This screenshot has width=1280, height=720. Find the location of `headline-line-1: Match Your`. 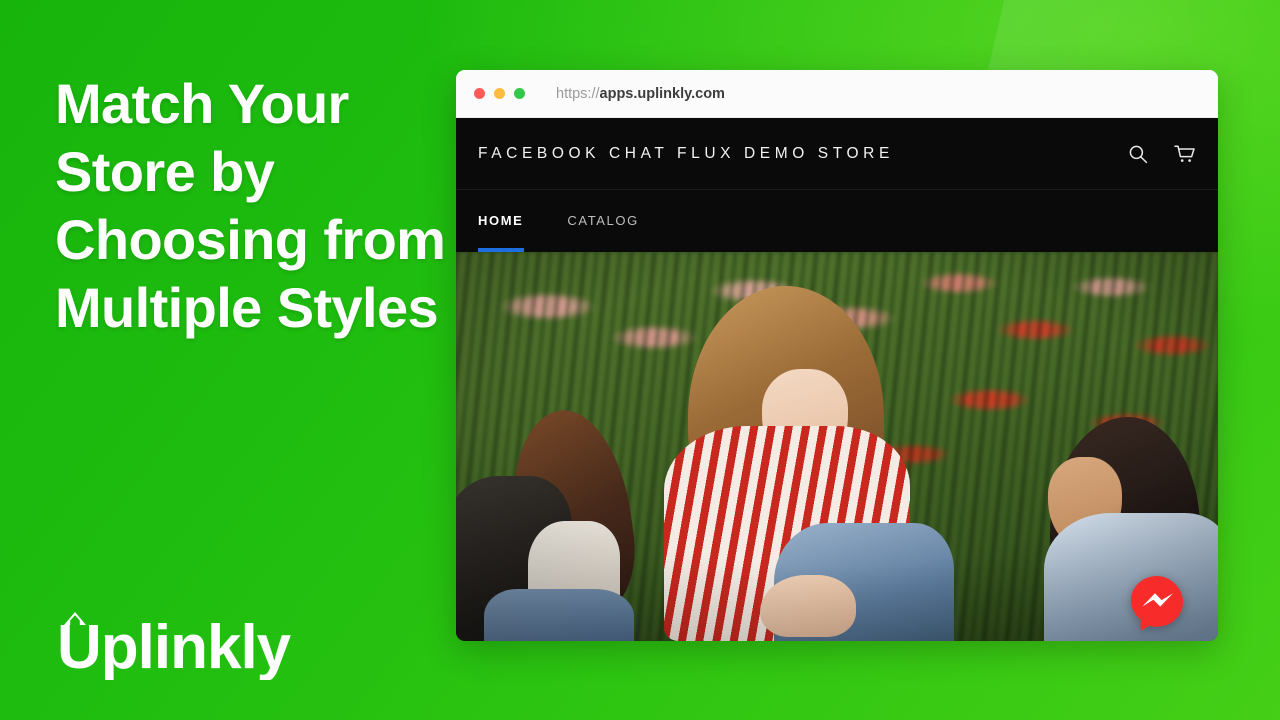

headline-line-1: Match Your is located at coordinates (202, 103).